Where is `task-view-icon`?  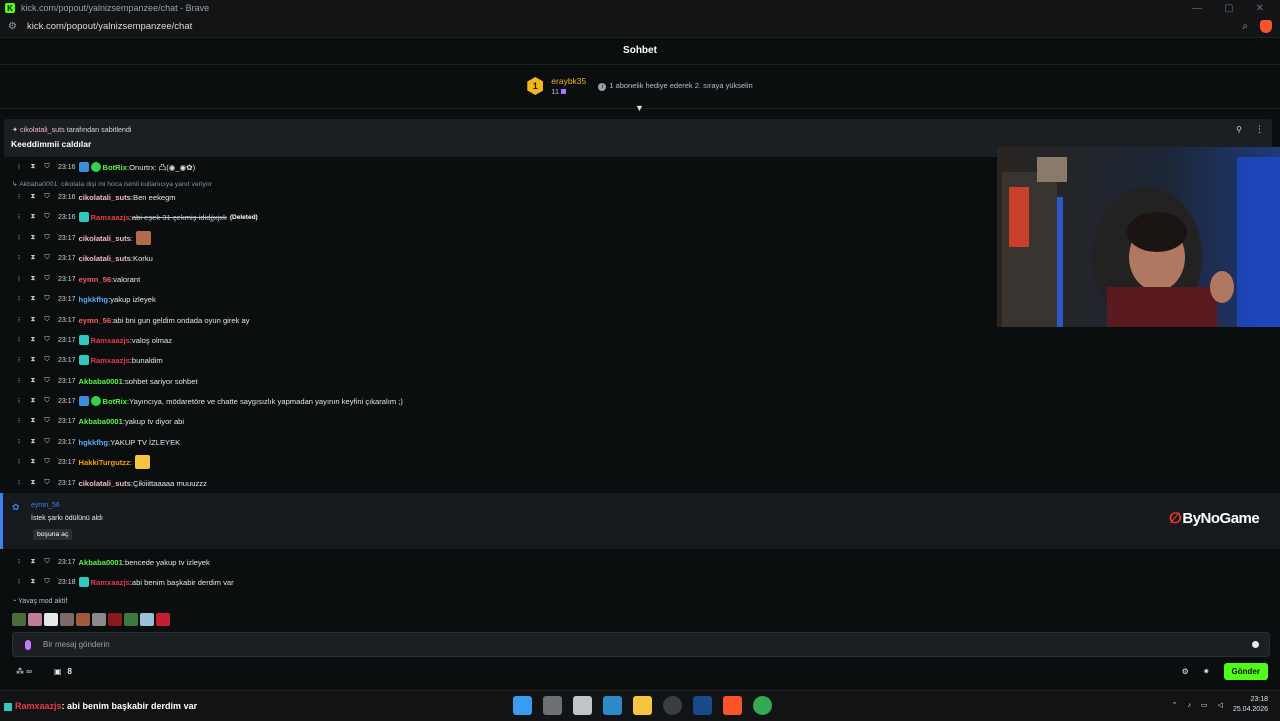
task-view-icon is located at coordinates (552, 705).